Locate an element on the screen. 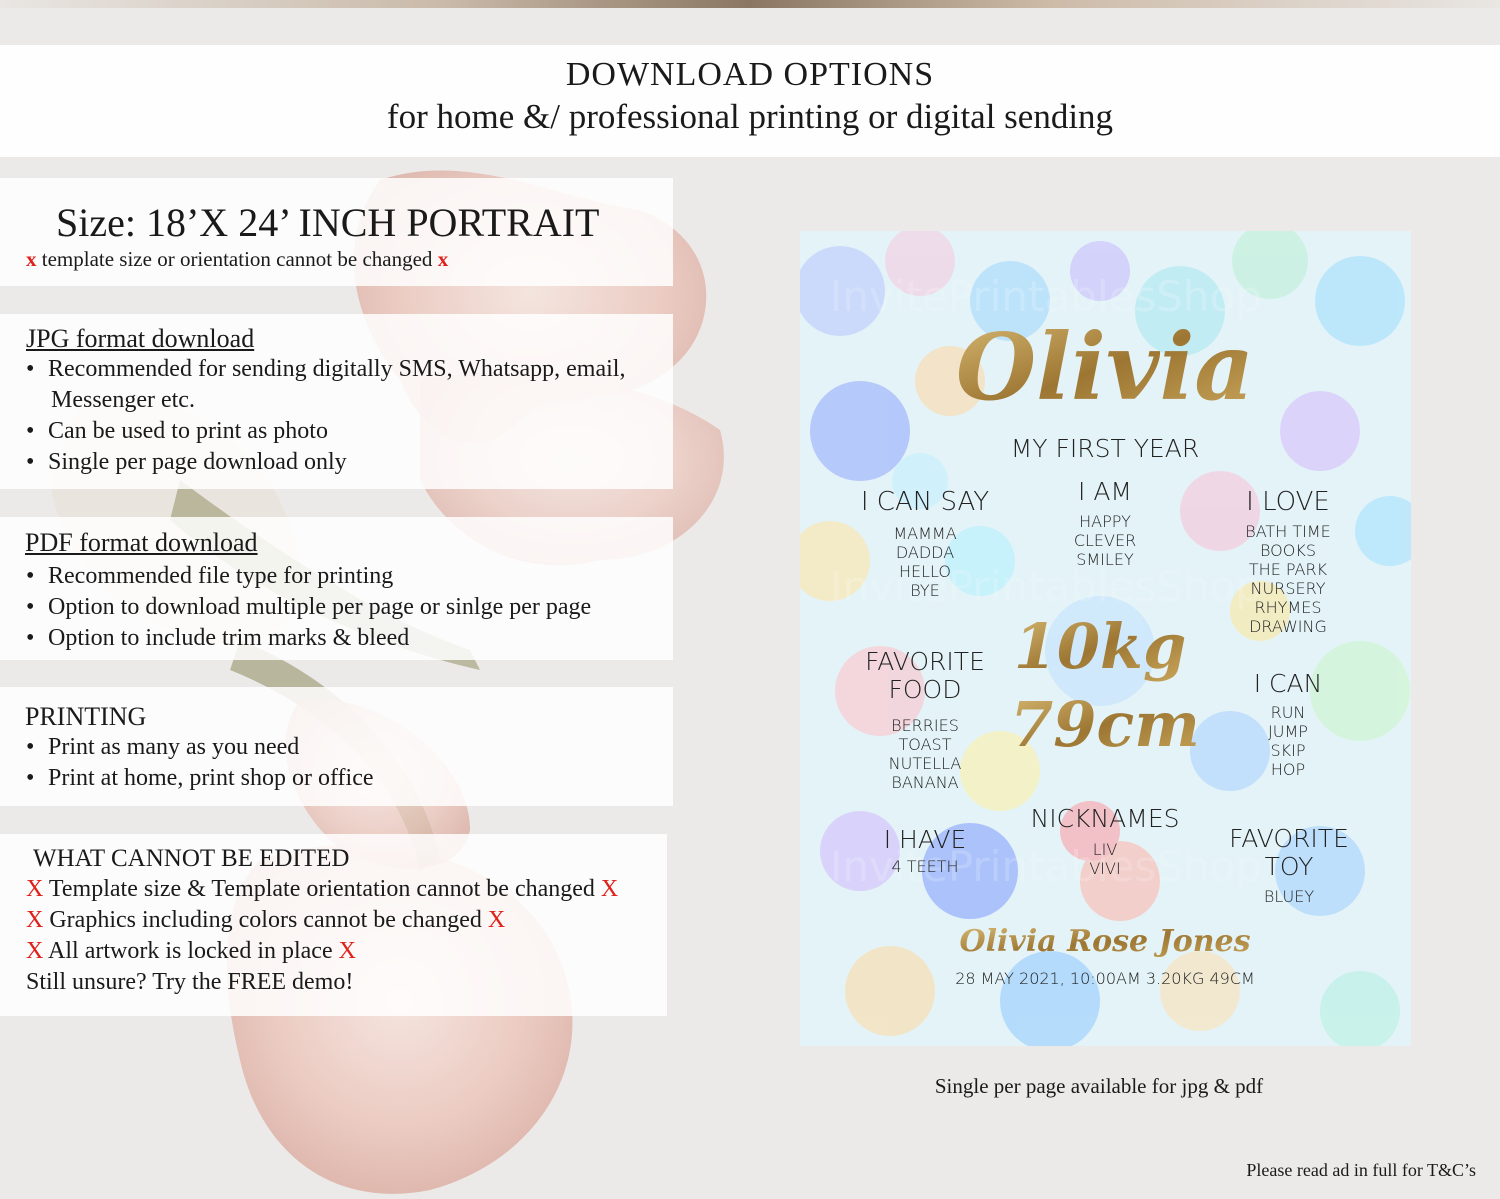  i-can-title: I CAN is located at coordinates (1288, 683).